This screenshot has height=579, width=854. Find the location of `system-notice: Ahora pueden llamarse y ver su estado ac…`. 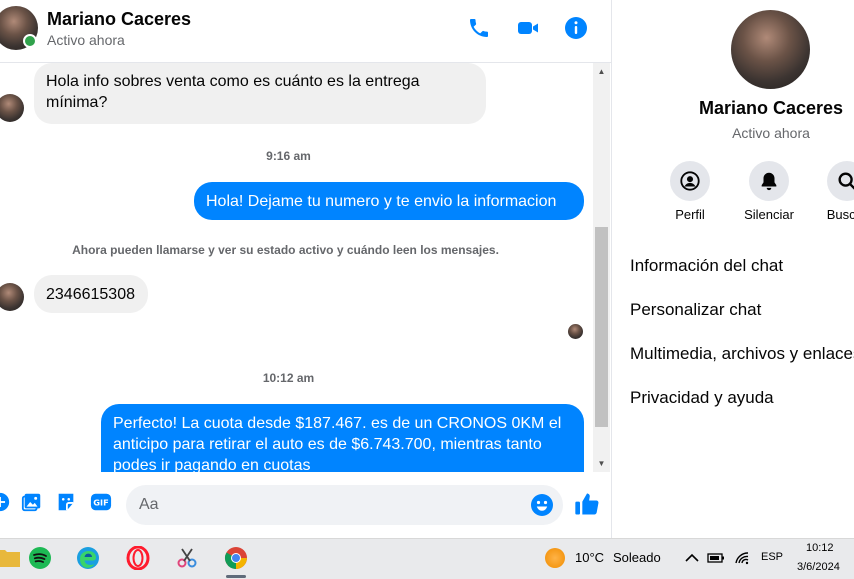

system-notice: Ahora pueden llamarse y ver su estado ac… is located at coordinates (285, 250).